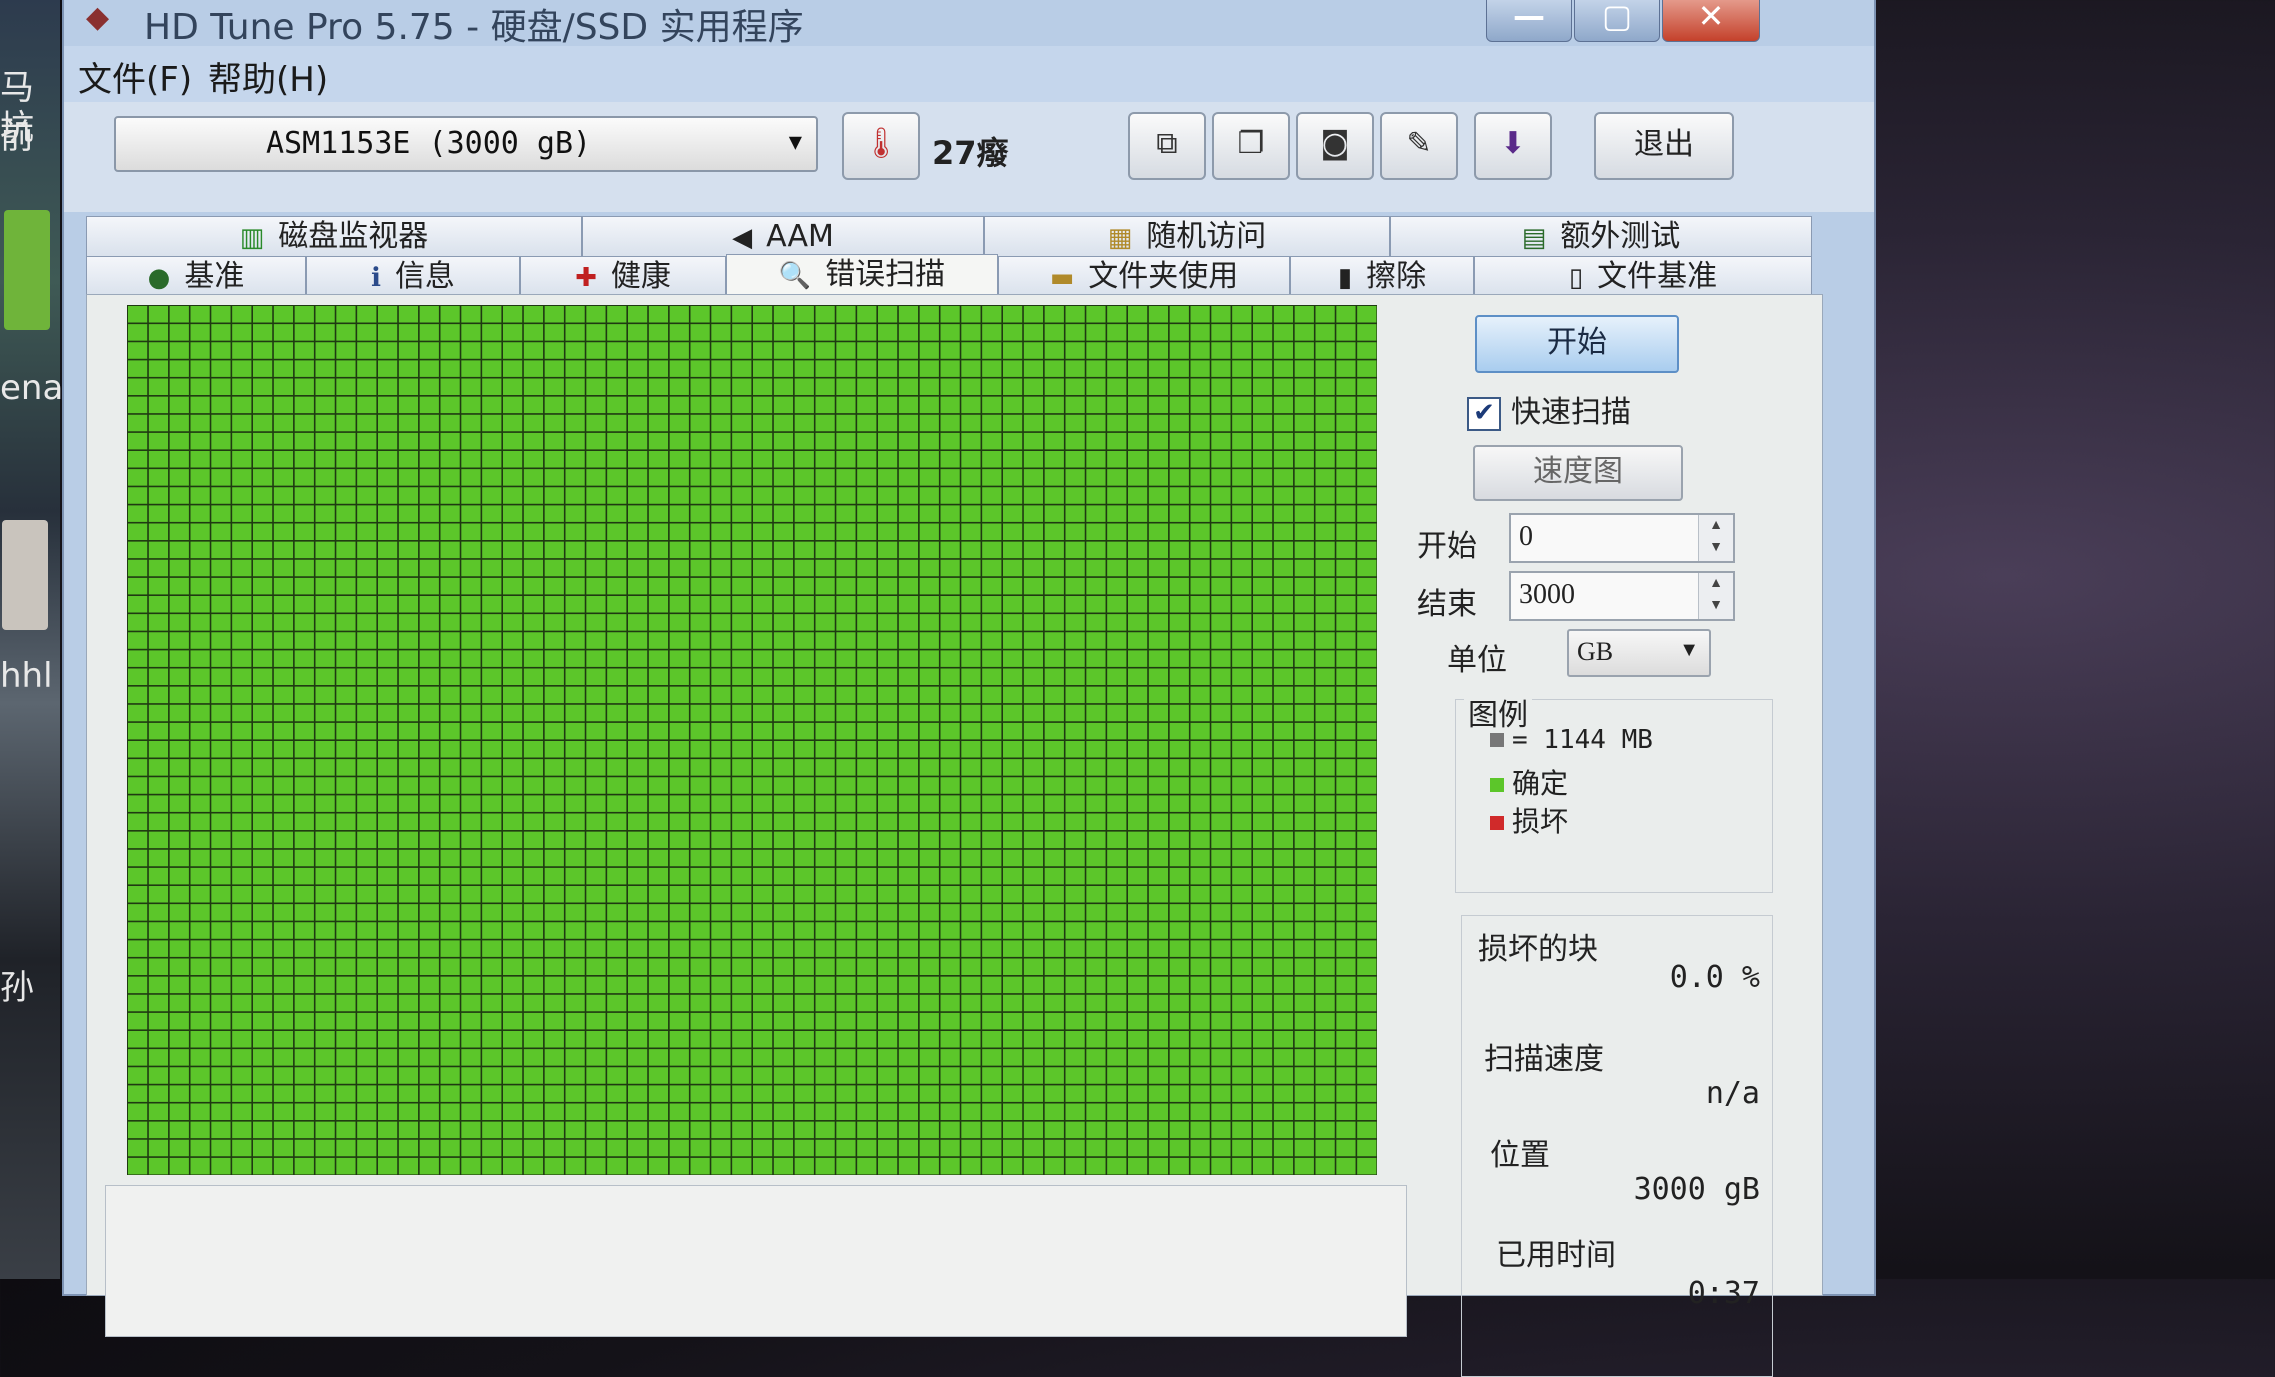 The height and width of the screenshot is (1377, 2275). What do you see at coordinates (1601, 236) in the screenshot?
I see `tab-extra-tests: ▤ 额外测试` at bounding box center [1601, 236].